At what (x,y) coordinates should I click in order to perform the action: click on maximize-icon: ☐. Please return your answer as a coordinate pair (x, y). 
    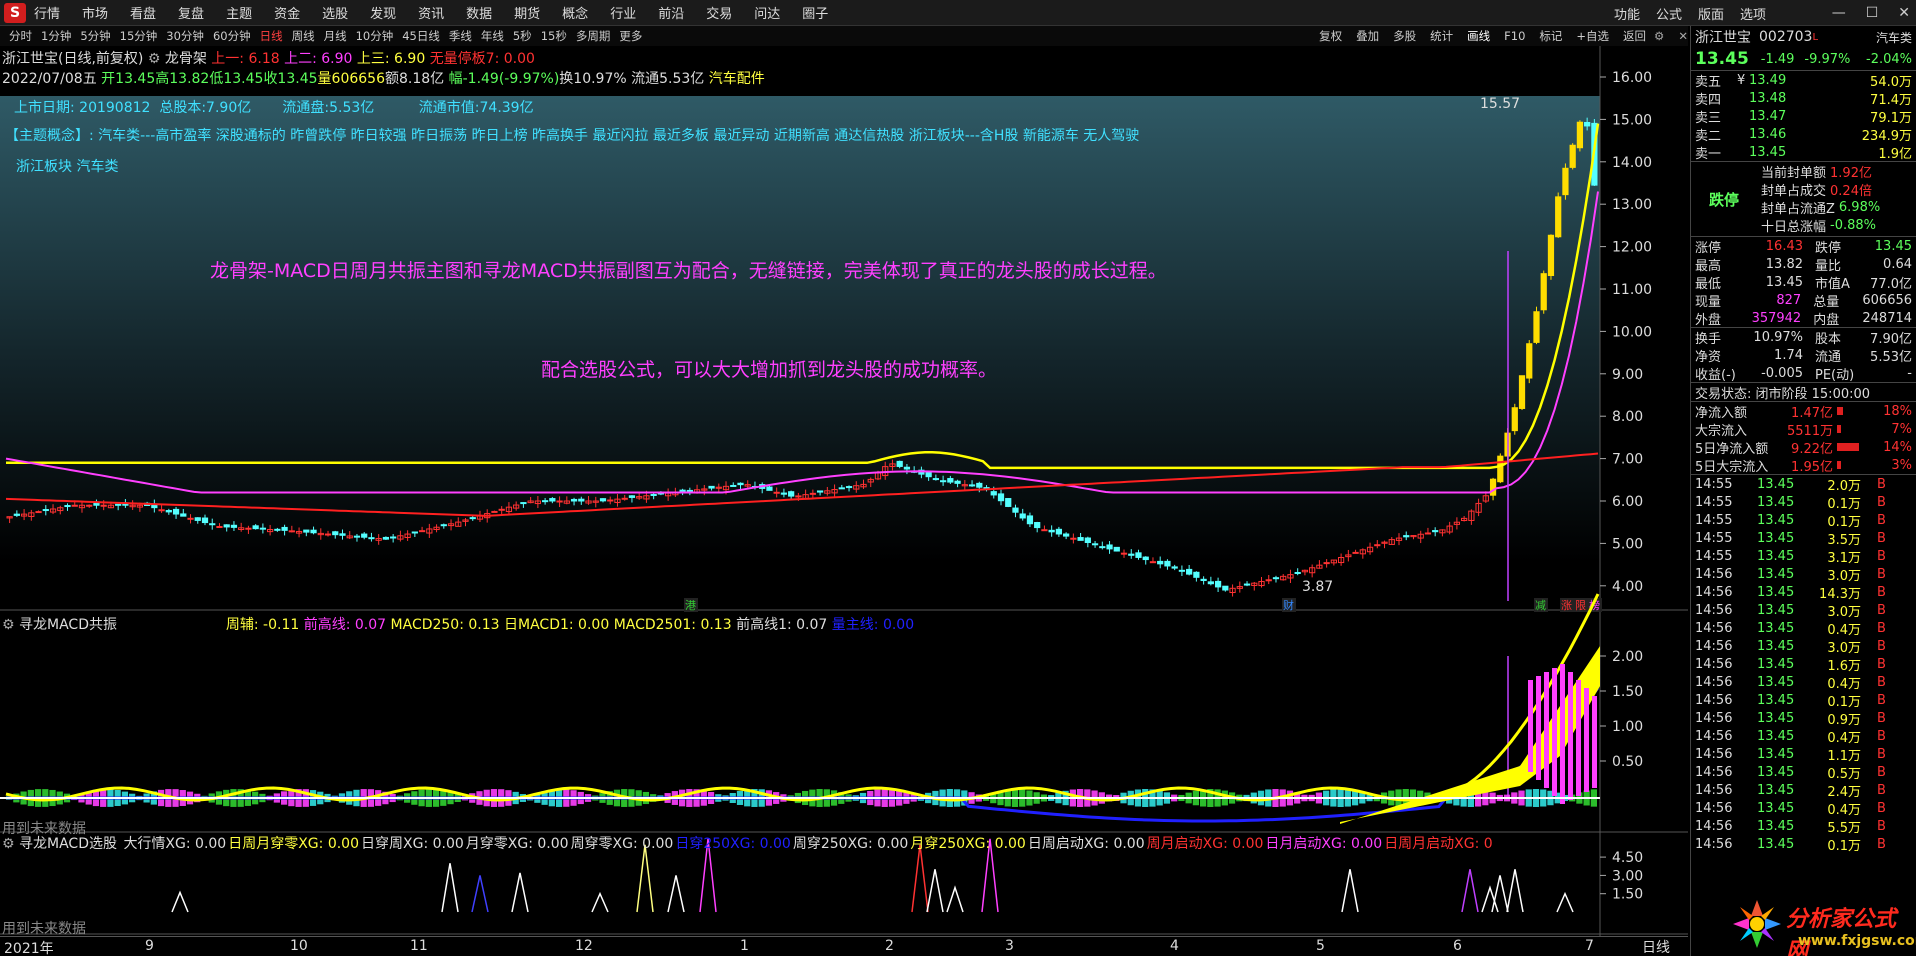
    Looking at the image, I should click on (1872, 13).